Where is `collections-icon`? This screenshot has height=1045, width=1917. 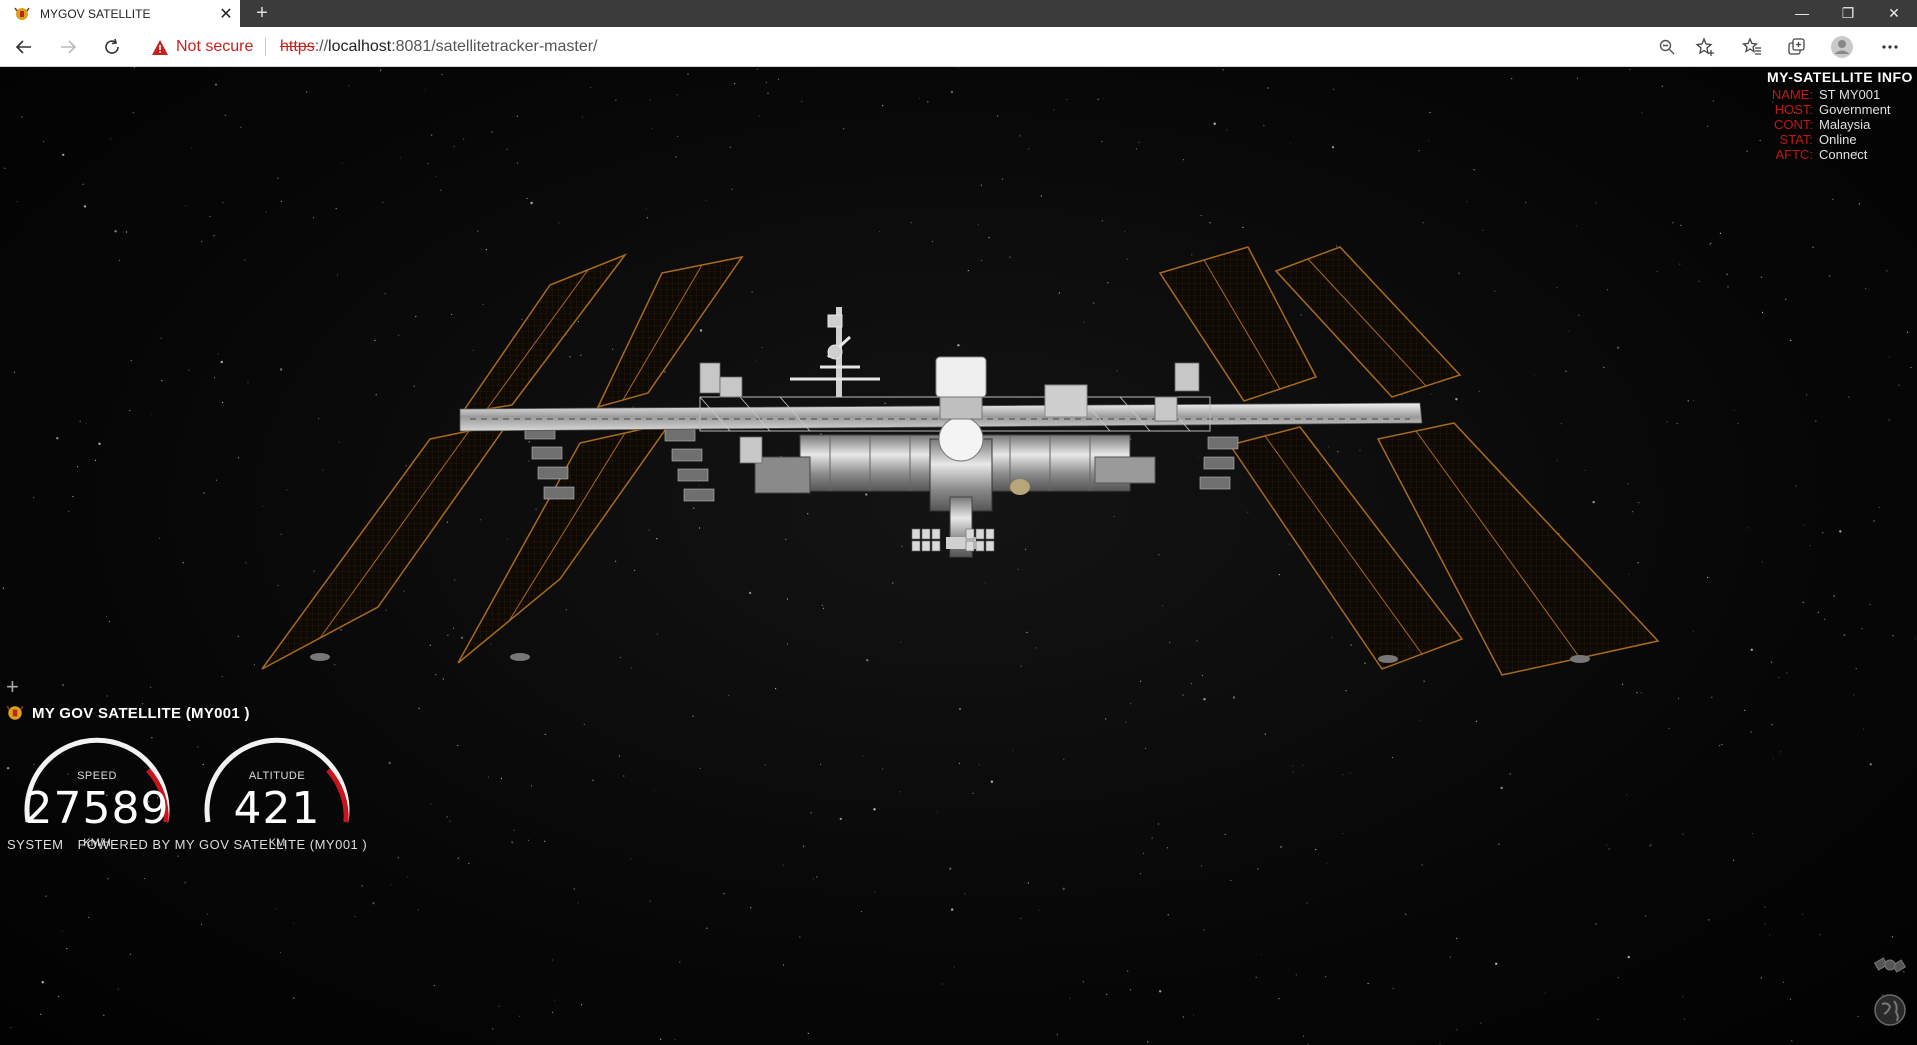
collections-icon is located at coordinates (1797, 47).